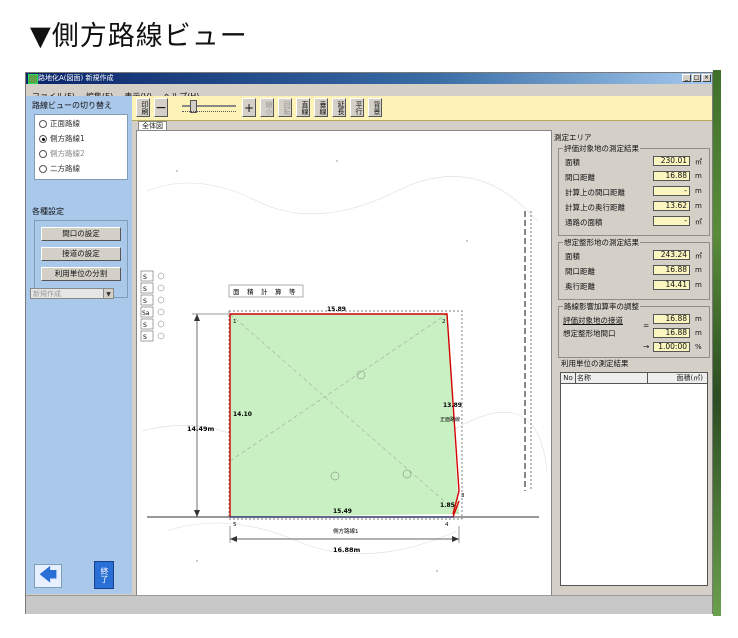 This screenshot has height=638, width=738. What do you see at coordinates (573, 137) in the screenshot?
I see `measurement-area-title: 測定エリア` at bounding box center [573, 137].